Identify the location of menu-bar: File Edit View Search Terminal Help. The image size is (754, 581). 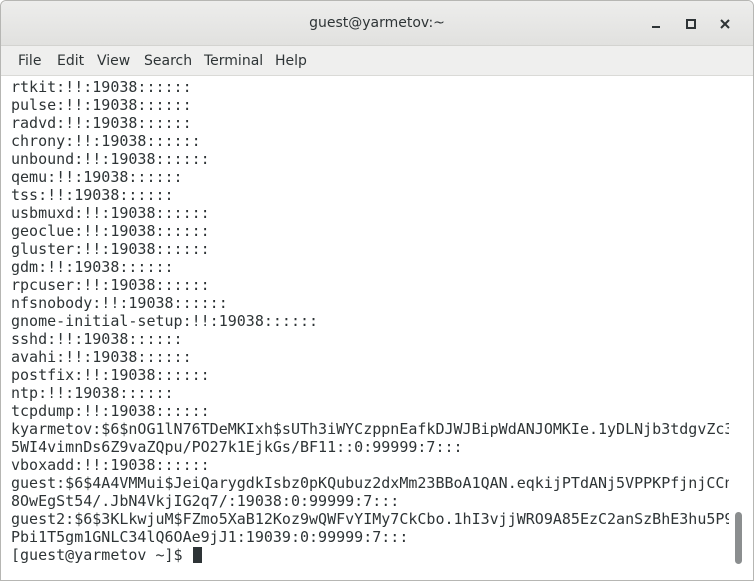
(377, 61).